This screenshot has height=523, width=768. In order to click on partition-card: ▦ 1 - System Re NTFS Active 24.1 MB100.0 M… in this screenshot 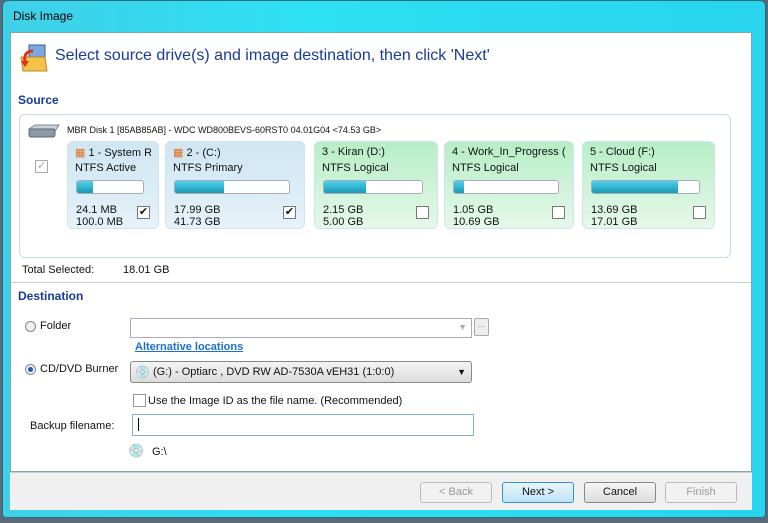, I will do `click(113, 185)`.